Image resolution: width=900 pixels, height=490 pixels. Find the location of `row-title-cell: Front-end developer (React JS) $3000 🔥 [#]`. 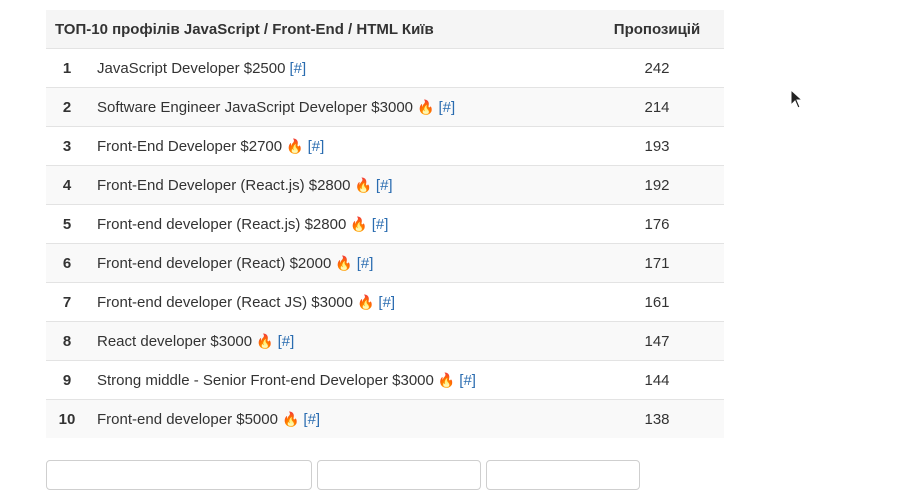

row-title-cell: Front-end developer (React JS) $3000 🔥 [#] is located at coordinates (339, 302).